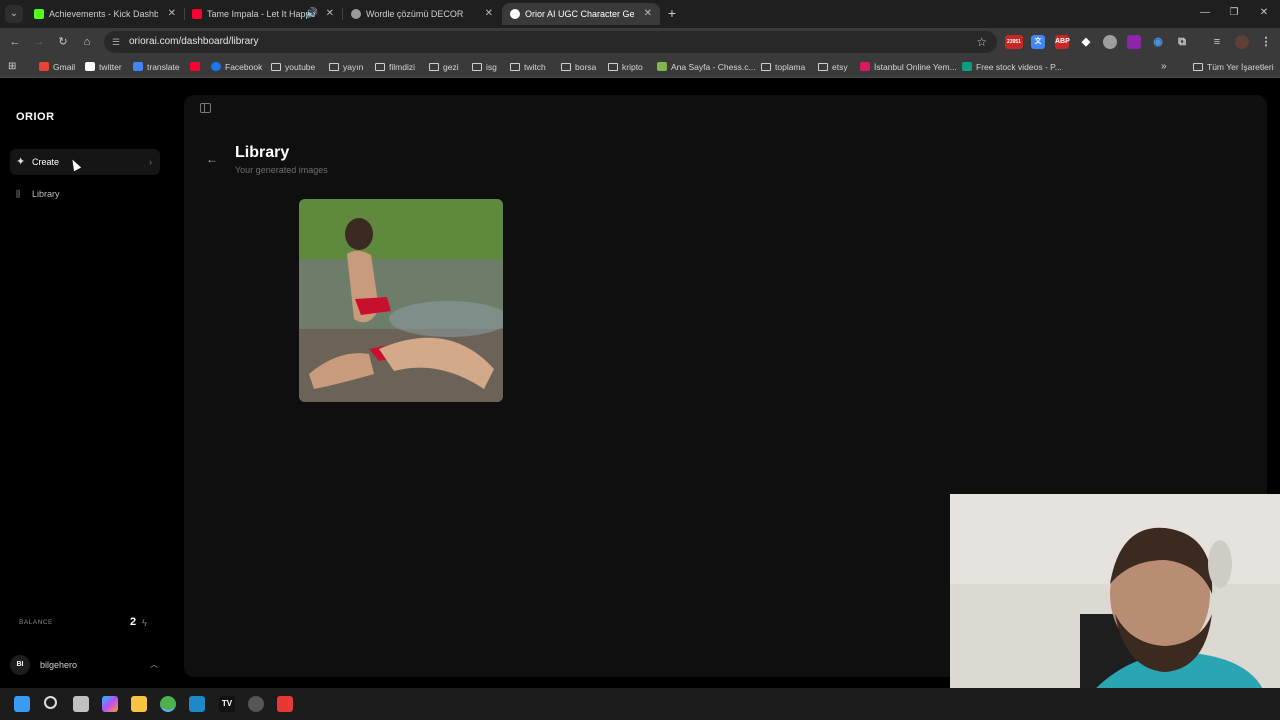  Describe the element at coordinates (578, 67) in the screenshot. I see `bookmark-folder-borsa: borsa` at that location.